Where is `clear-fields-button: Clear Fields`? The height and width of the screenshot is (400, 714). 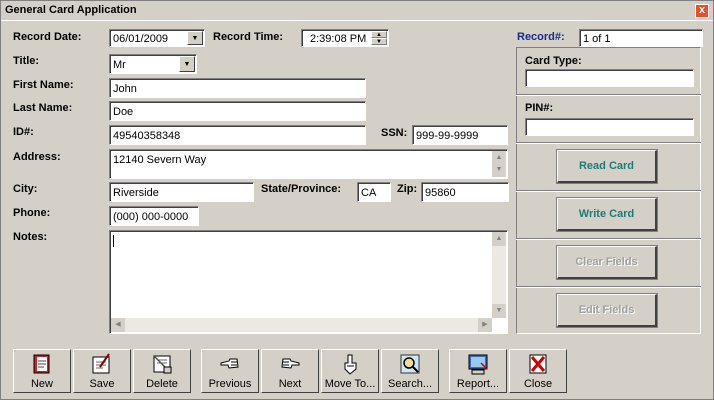
clear-fields-button: Clear Fields is located at coordinates (607, 262).